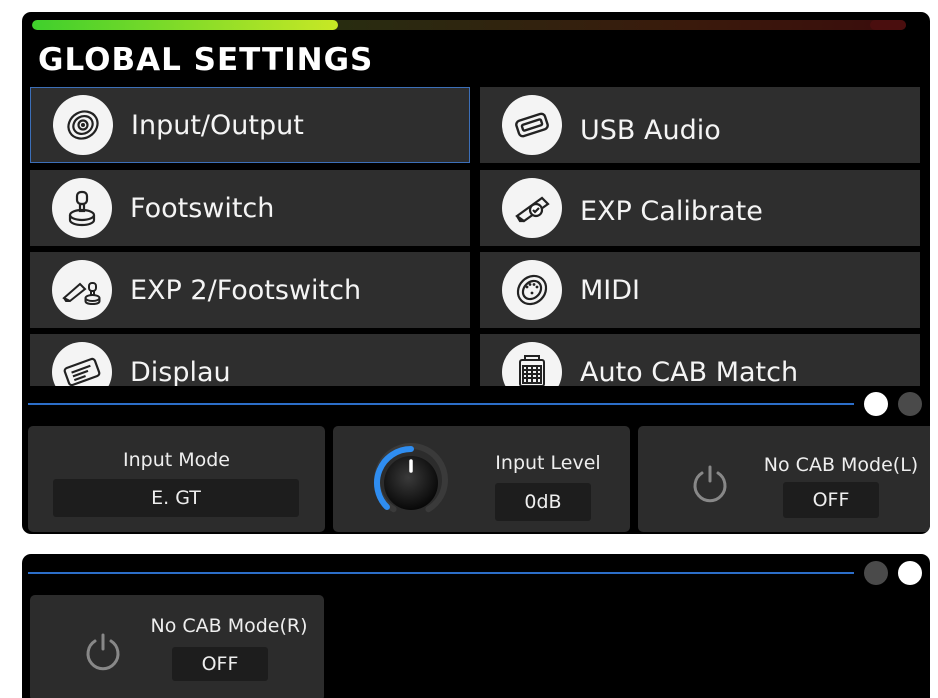 The height and width of the screenshot is (698, 938). Describe the element at coordinates (82, 208) in the screenshot. I see `footswitch-icon` at that location.